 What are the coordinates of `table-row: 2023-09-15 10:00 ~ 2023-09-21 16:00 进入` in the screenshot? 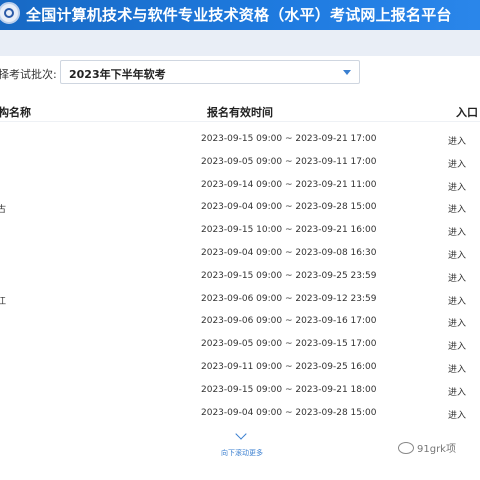 It's located at (240, 236).